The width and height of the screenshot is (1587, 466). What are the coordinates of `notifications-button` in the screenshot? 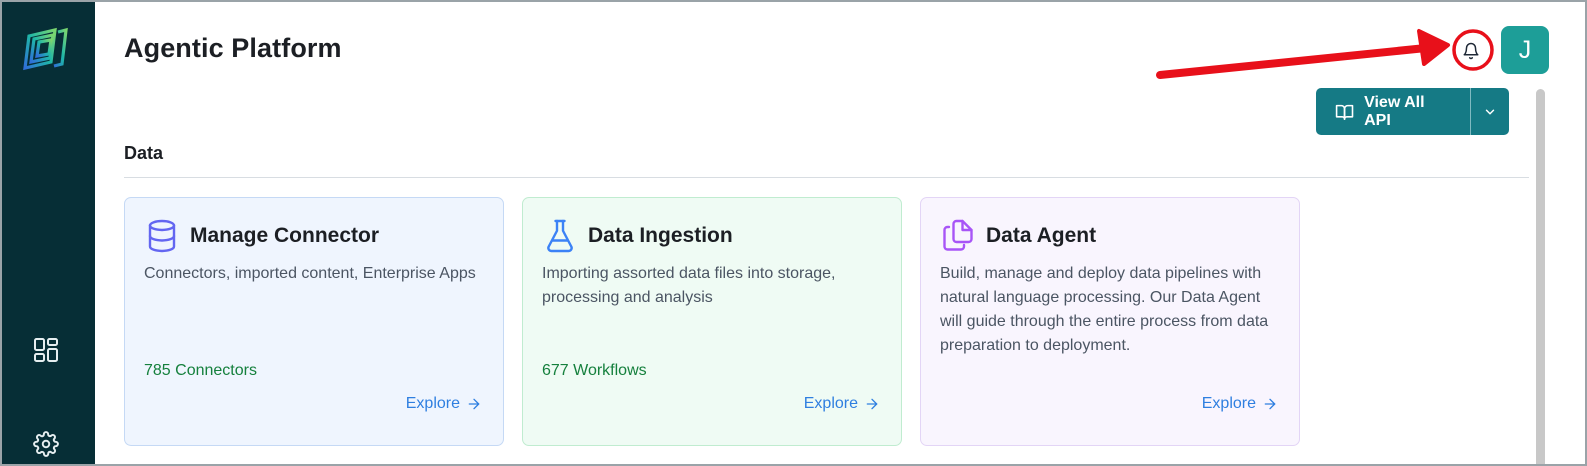 It's located at (1471, 51).